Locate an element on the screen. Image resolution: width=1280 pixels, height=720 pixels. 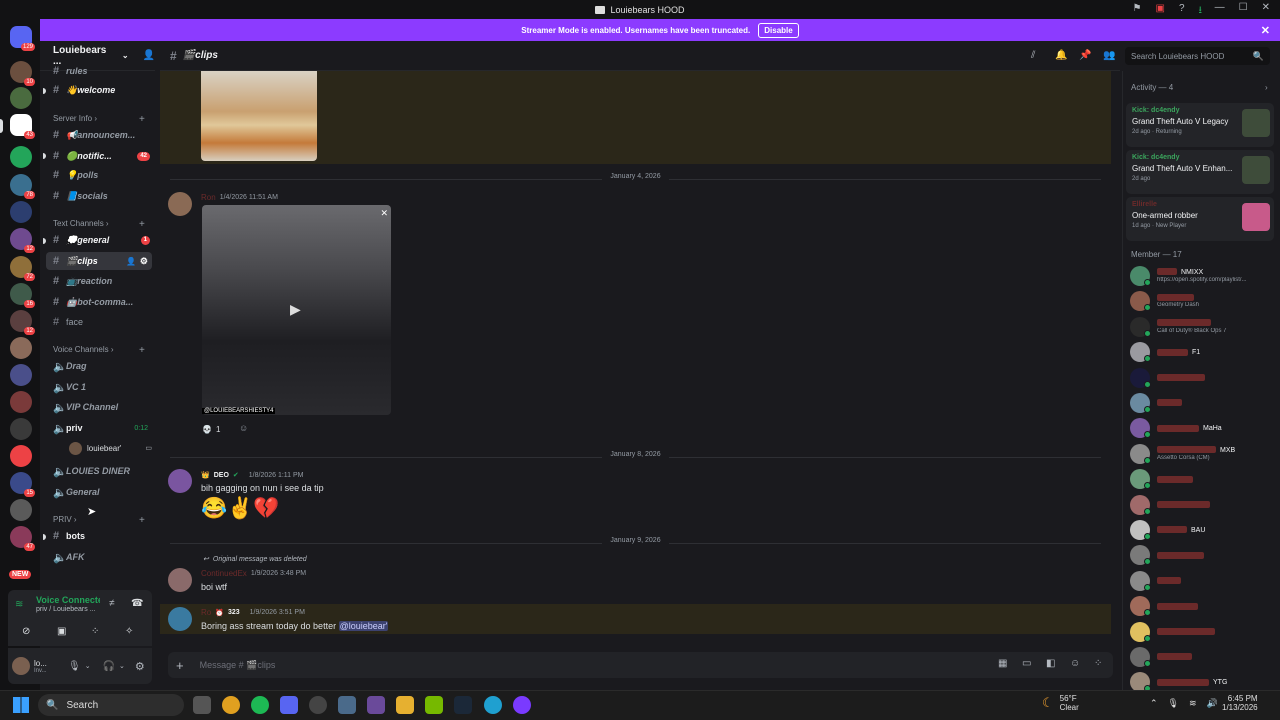
sticker-icon: ◧ is located at coordinates (1050, 663).